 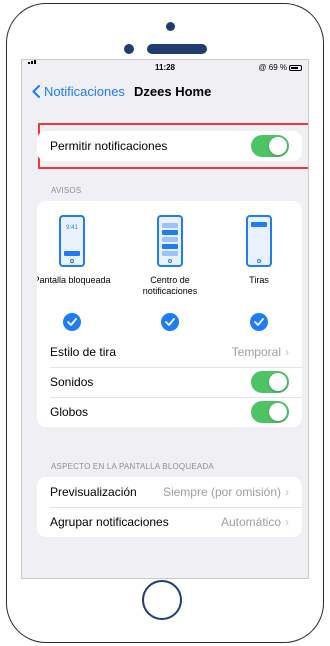 What do you see at coordinates (295, 67) in the screenshot?
I see `battery-icon` at bounding box center [295, 67].